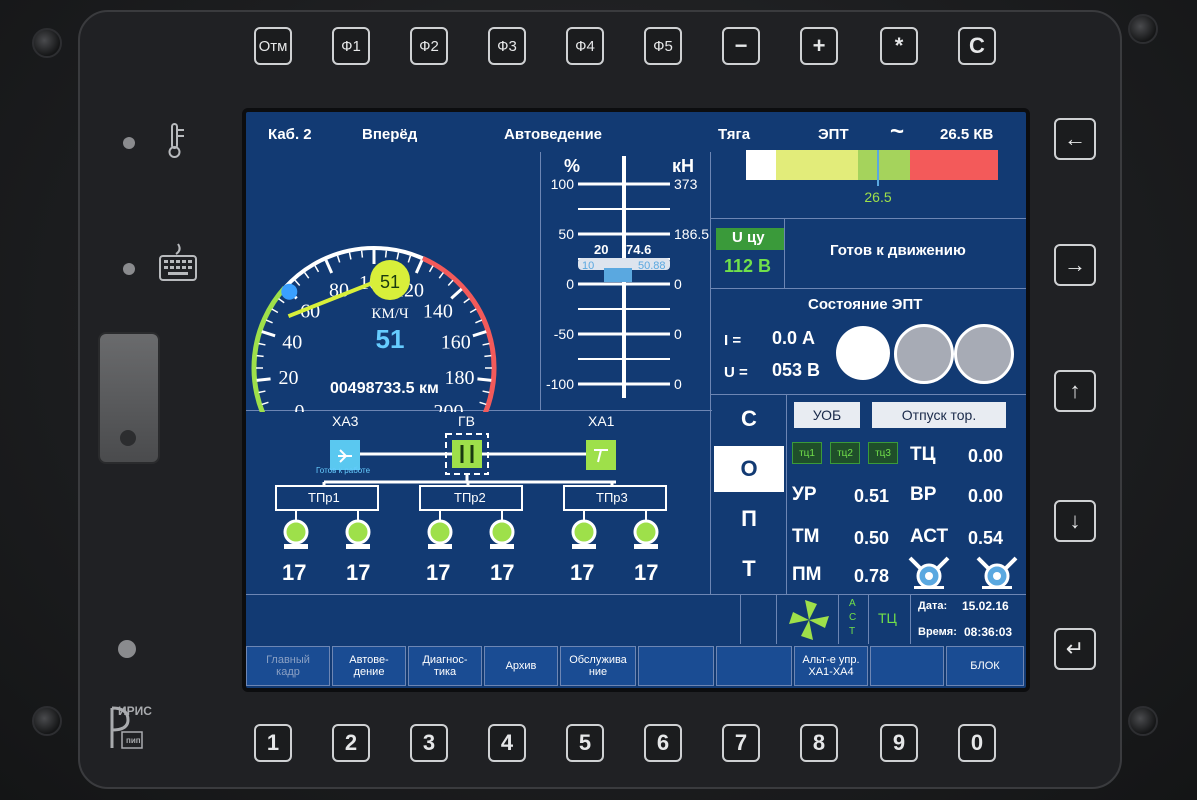  Describe the element at coordinates (923, 454) in the screenshot. I see `pressure-label-0: ТЦ` at that location.